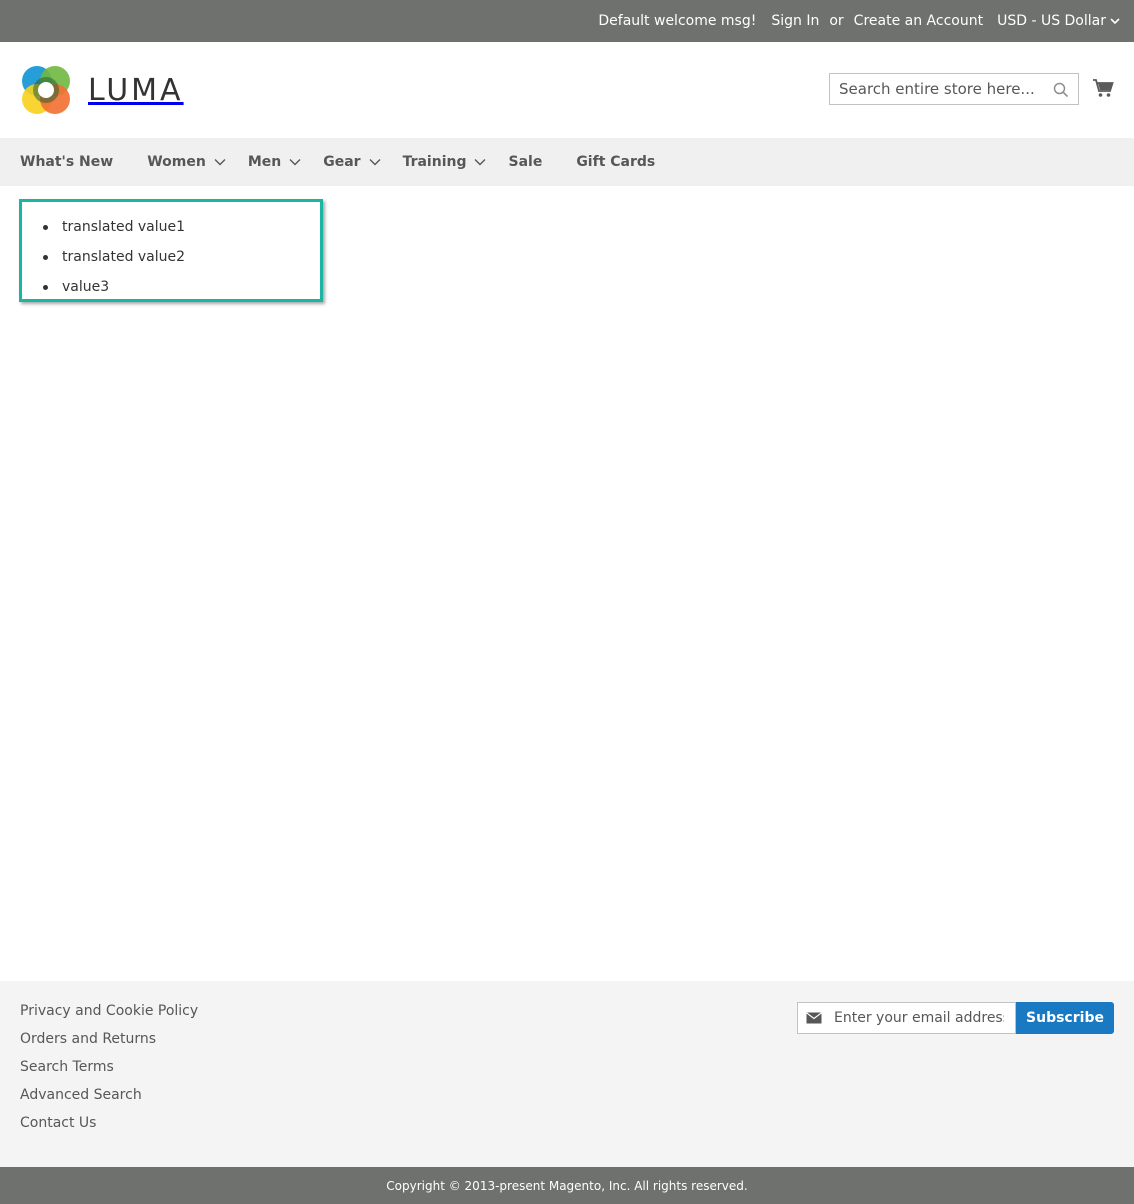 This screenshot has height=1204, width=1134. I want to click on nav-item-men: Men, so click(274, 162).